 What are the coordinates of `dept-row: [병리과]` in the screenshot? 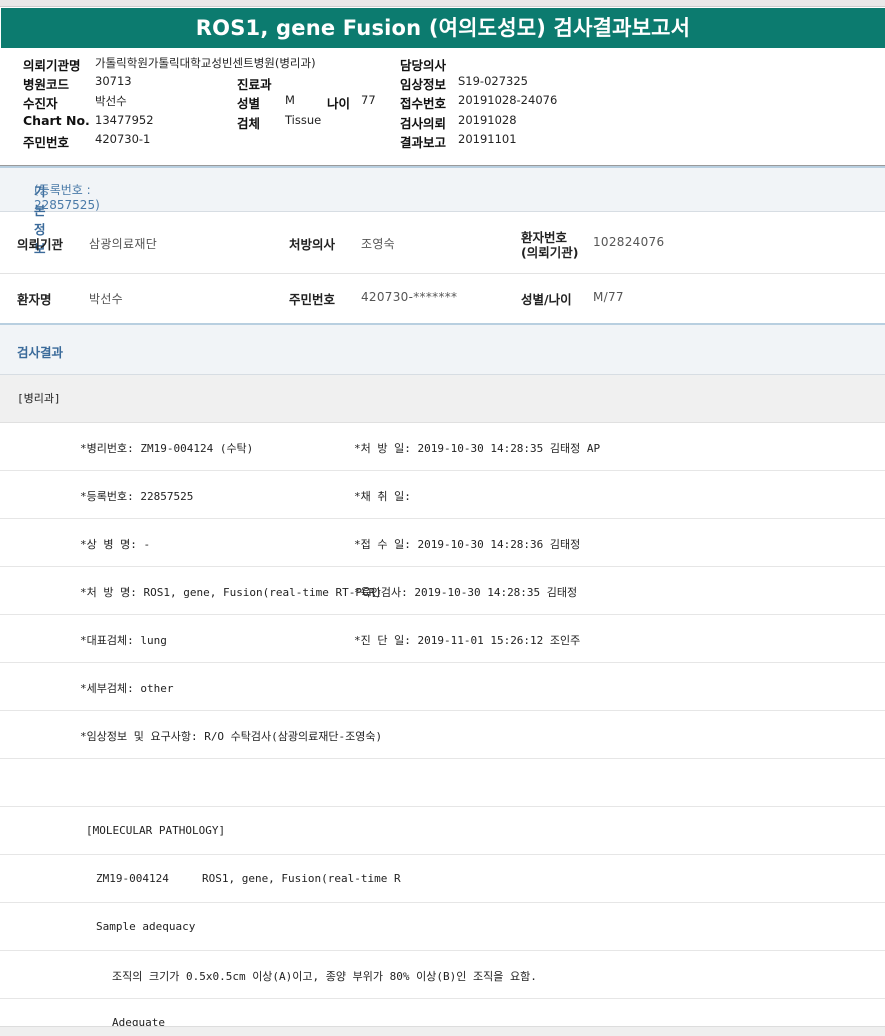 It's located at (442, 399).